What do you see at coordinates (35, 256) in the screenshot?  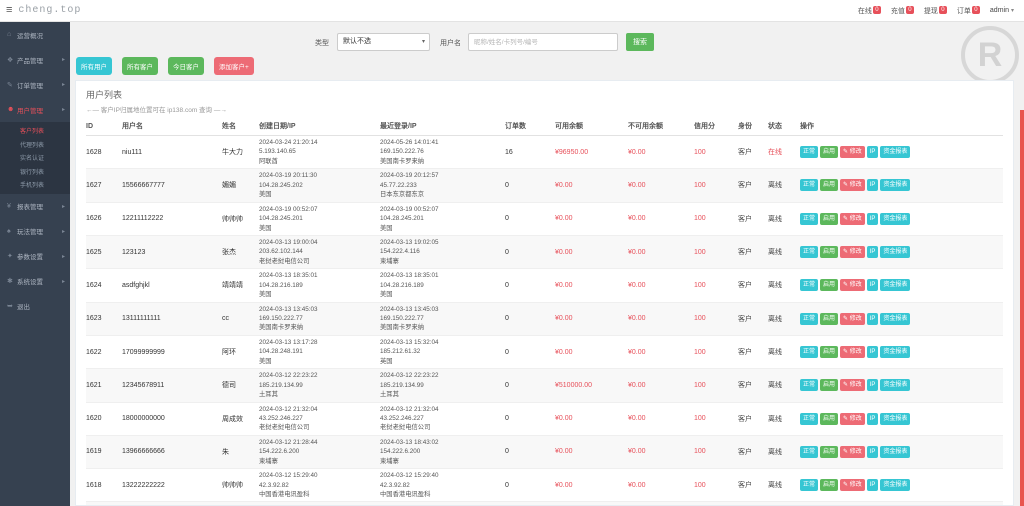 I see `sidebar-item-params: ✦ 参数设置 ▸` at bounding box center [35, 256].